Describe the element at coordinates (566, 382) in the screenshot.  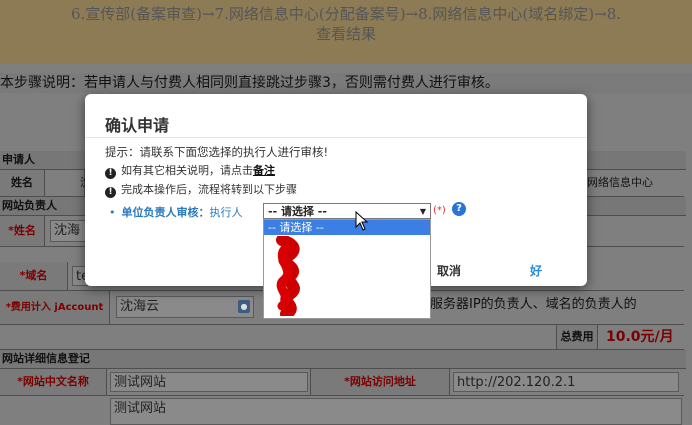
I see `url-input: http://202.120.2.1` at that location.